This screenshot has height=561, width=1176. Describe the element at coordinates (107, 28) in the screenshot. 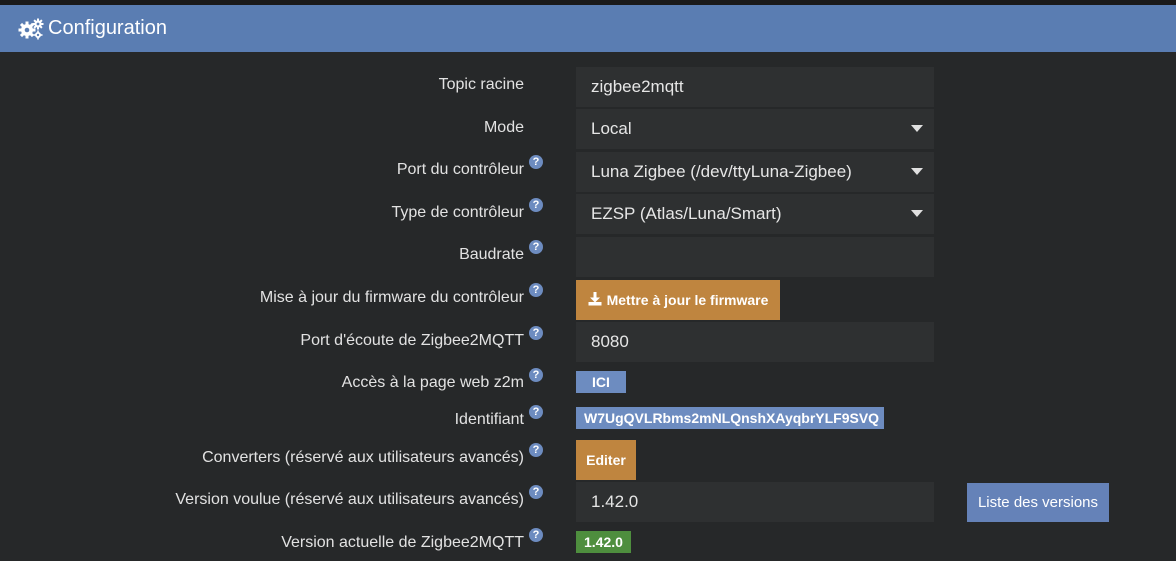

I see `panel-title: Configuration` at that location.